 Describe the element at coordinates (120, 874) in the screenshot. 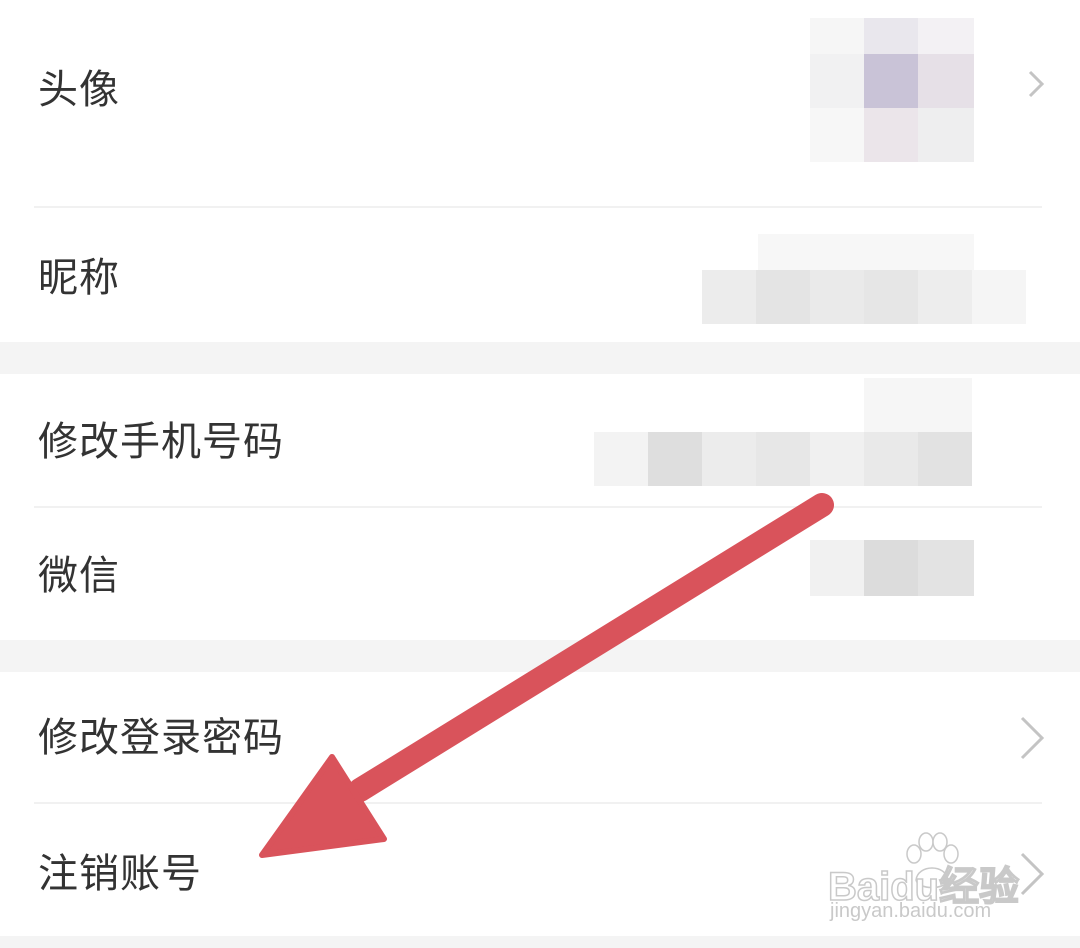

I see `cancel-account-label: 注销账号` at that location.